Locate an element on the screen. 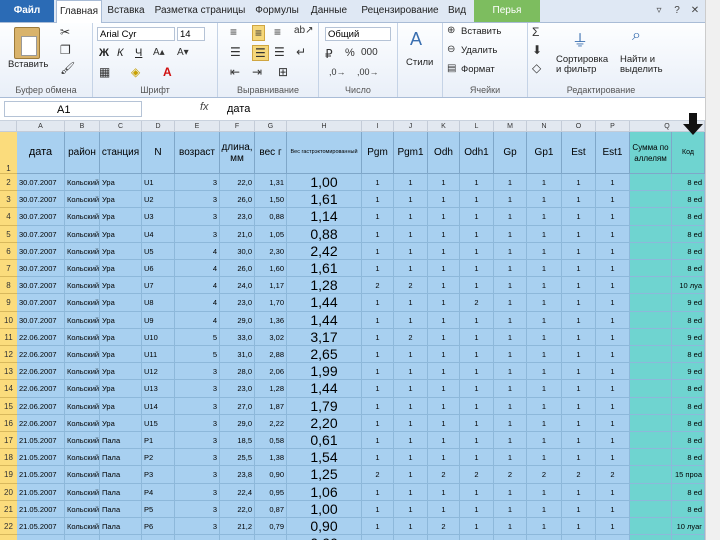 The height and width of the screenshot is (540, 720). table-cell: 1,00 is located at coordinates (324, 183).